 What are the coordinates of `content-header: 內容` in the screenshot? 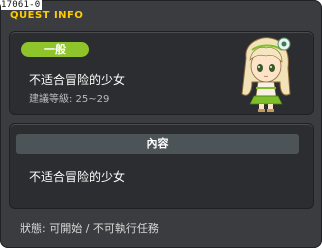 It's located at (157, 144).